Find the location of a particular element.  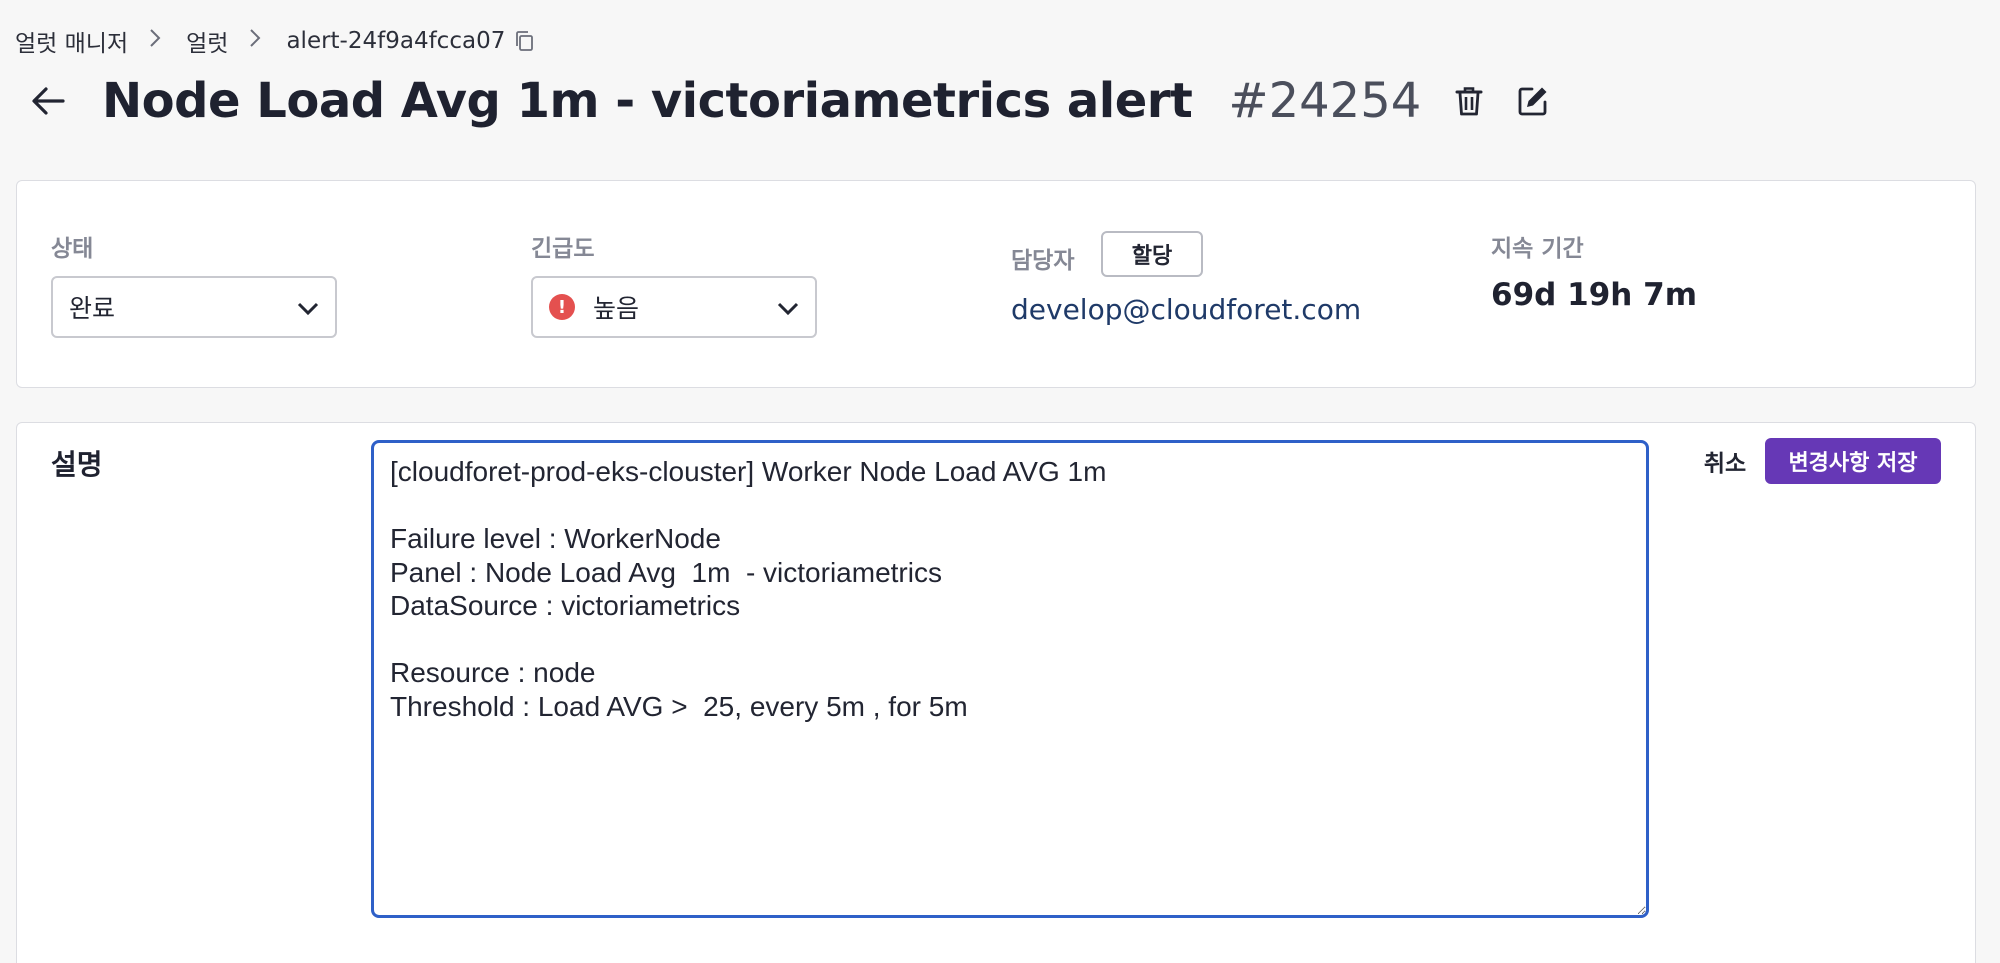

alert-number: #24254 is located at coordinates (1325, 101).